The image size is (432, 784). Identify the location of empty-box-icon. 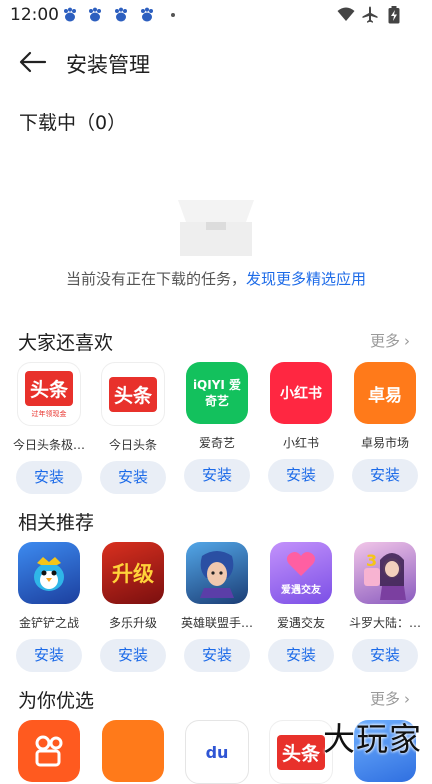
(216, 228).